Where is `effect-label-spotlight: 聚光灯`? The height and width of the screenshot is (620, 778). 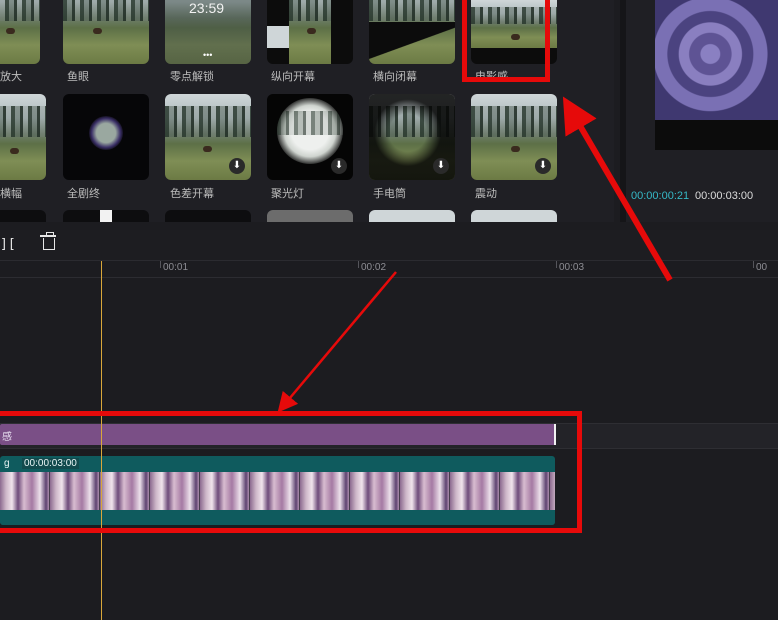
effect-label-spotlight: 聚光灯 is located at coordinates (287, 194).